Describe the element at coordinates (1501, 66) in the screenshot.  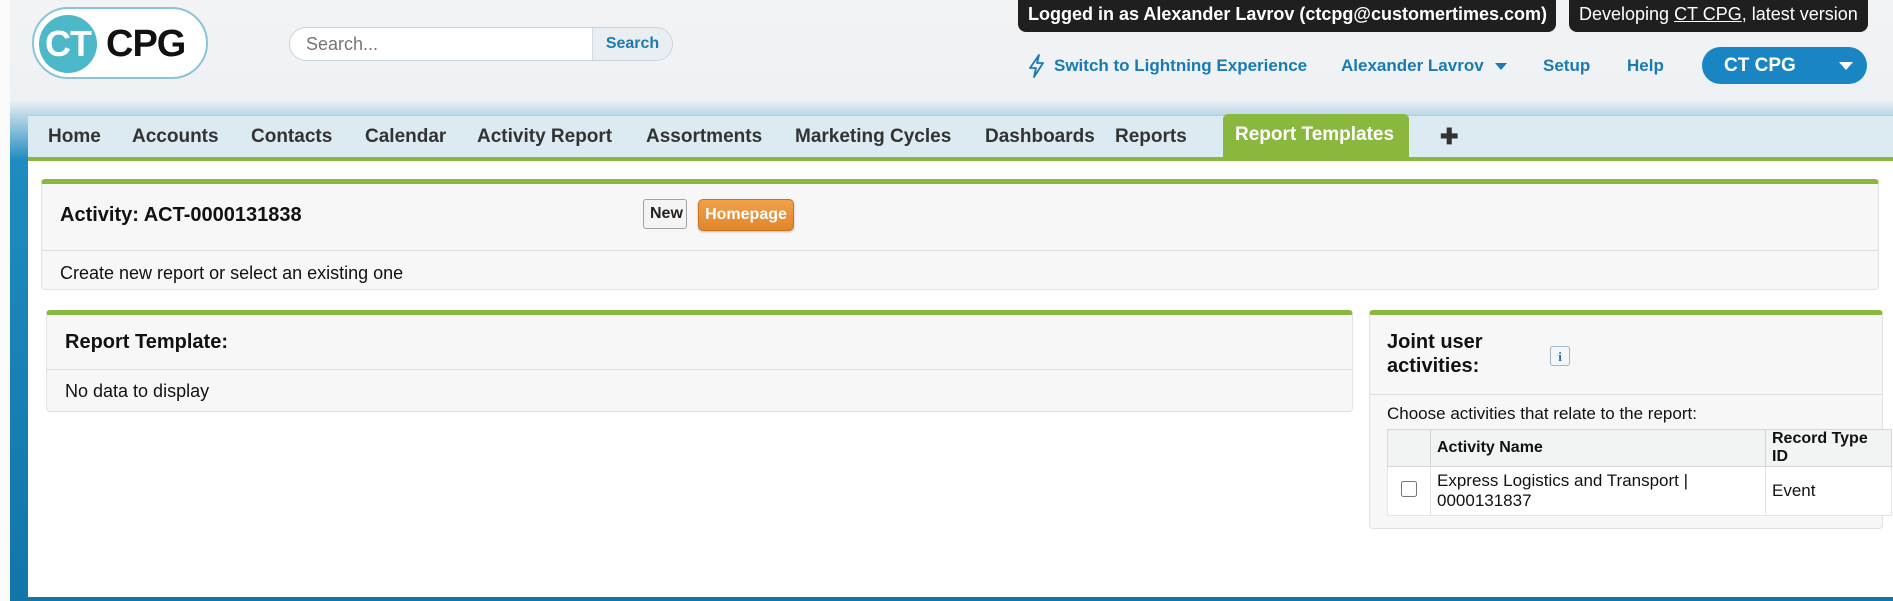
I see `user-menu-caret-icon` at that location.